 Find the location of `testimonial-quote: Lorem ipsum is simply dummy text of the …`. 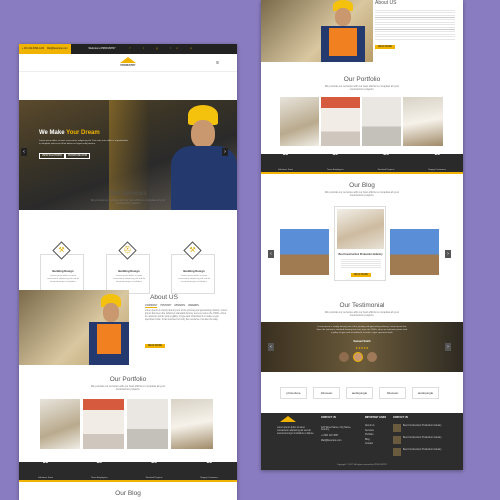

testimonial-quote: Lorem ipsum is simply dummy text of the … is located at coordinates (362, 330).